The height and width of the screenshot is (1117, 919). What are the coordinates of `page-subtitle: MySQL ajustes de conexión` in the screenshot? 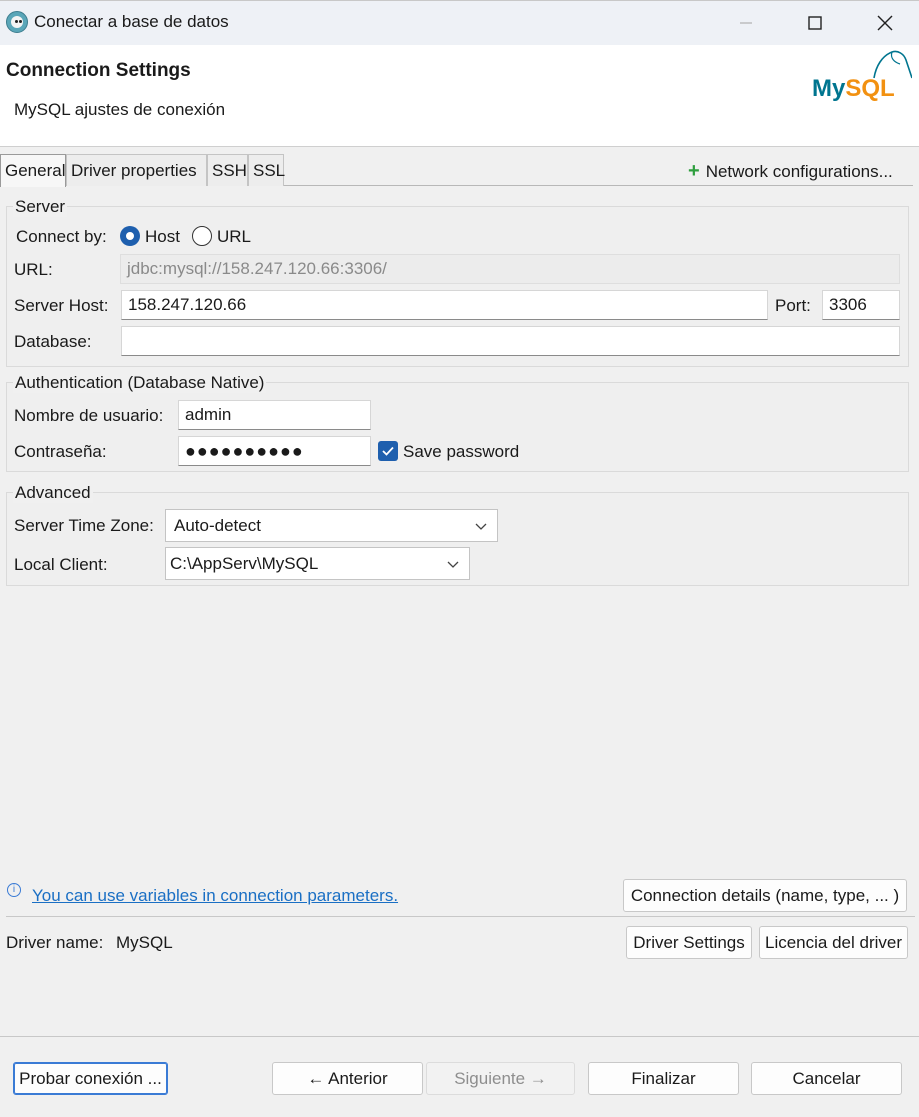 It's located at (120, 109).